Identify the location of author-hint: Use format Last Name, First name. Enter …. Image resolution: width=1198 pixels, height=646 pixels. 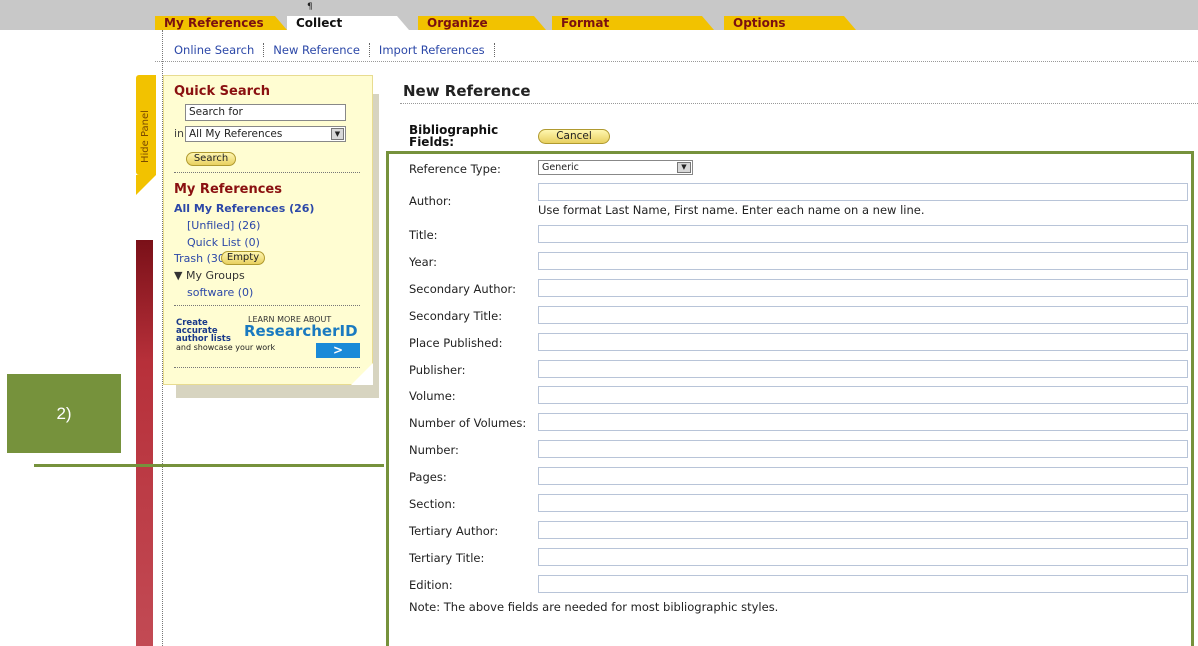
(731, 210).